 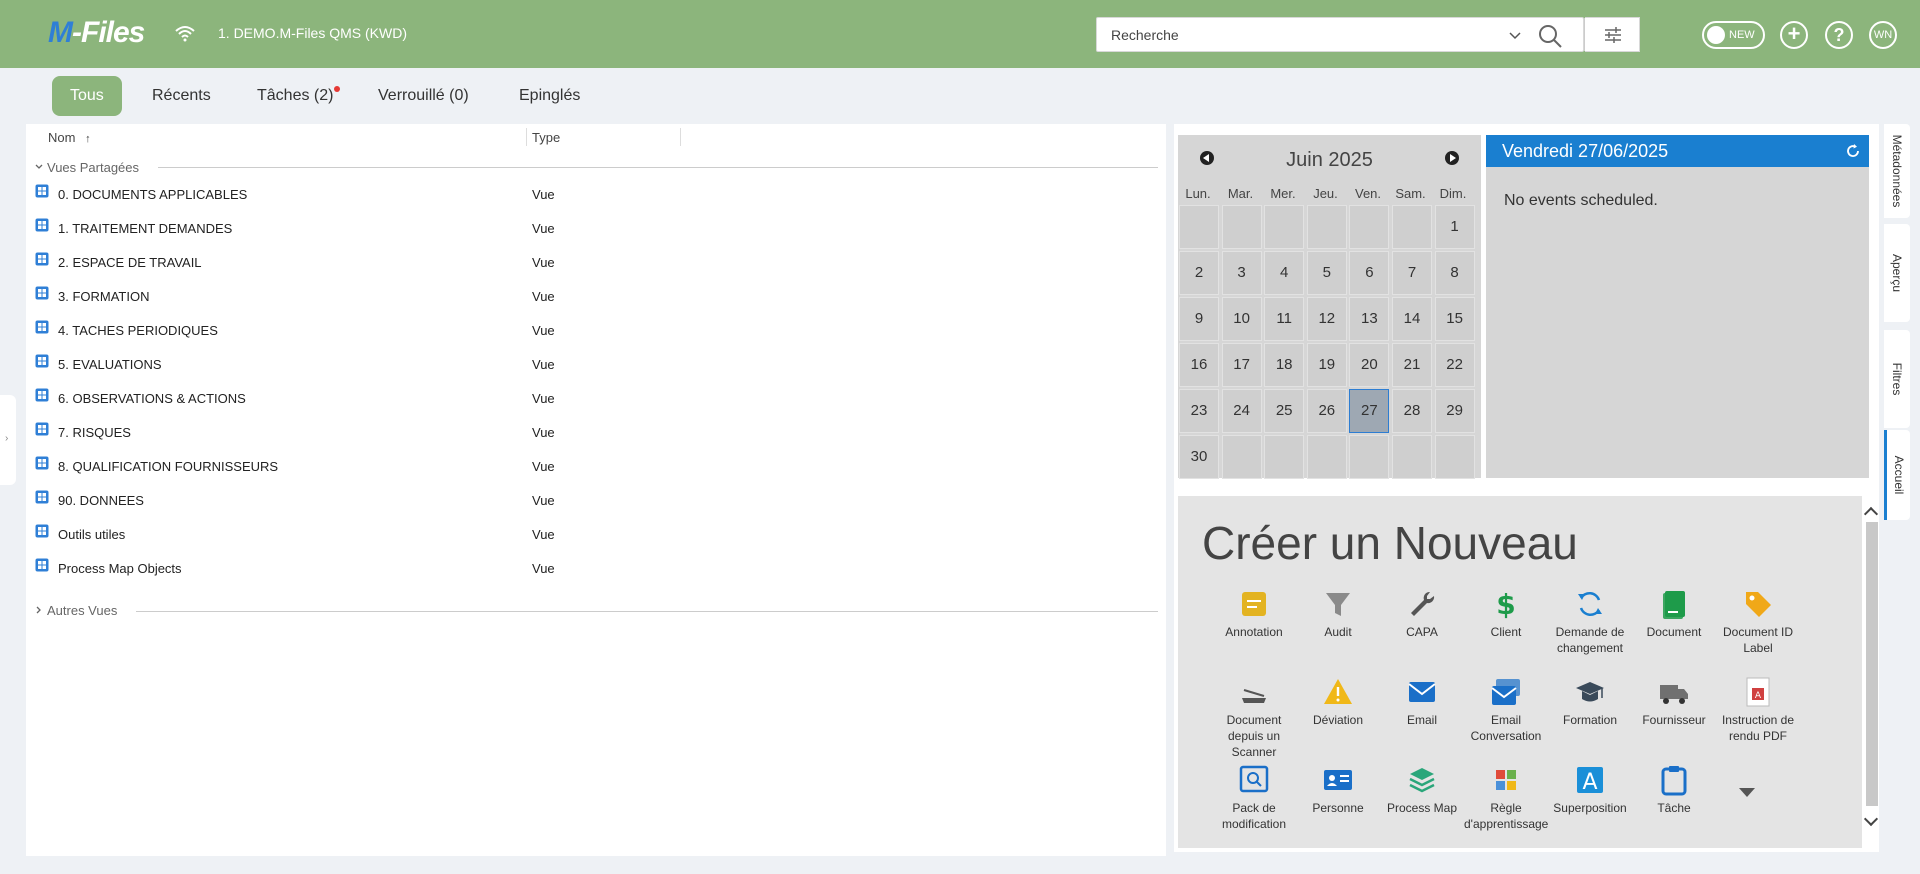 What do you see at coordinates (312, 33) in the screenshot?
I see `vault-name: 1. DEMO.M-Files QMS (KWD)` at bounding box center [312, 33].